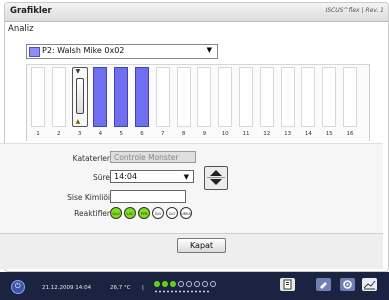  I want to click on slot-label-16: 16, so click(350, 134).